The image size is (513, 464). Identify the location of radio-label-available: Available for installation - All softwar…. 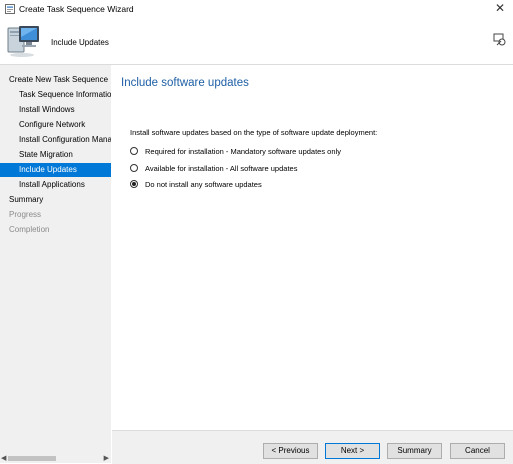
(221, 168).